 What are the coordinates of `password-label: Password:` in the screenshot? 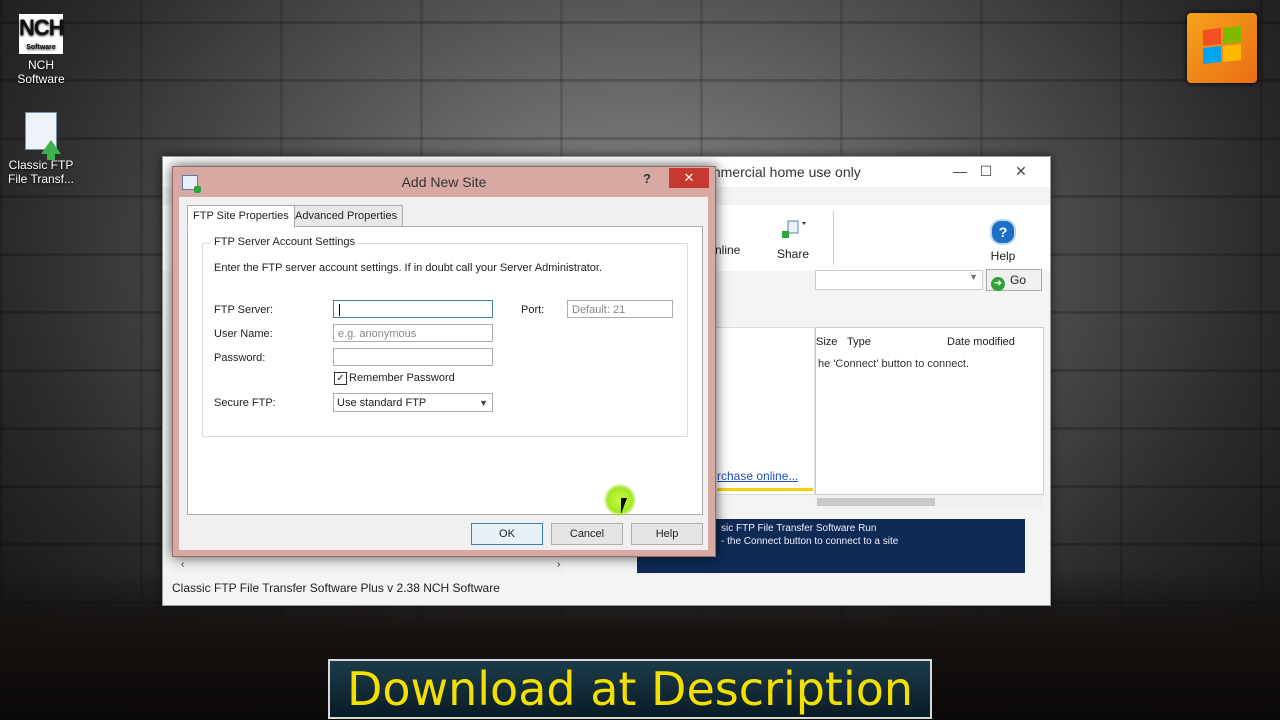 It's located at (240, 358).